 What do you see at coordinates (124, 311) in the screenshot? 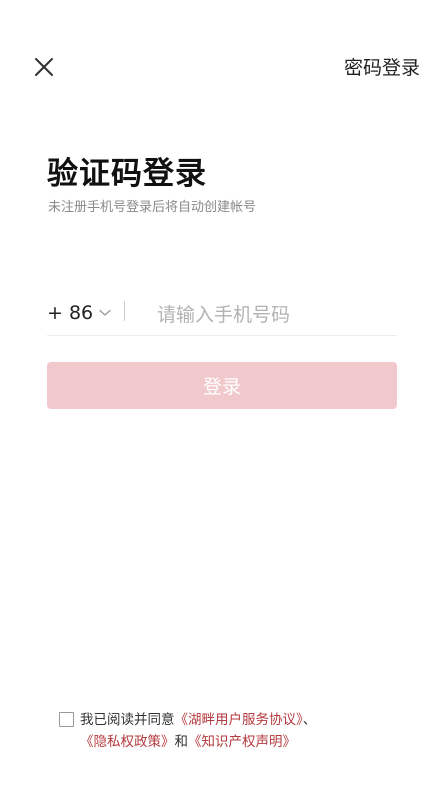
I see `country-code-divider` at bounding box center [124, 311].